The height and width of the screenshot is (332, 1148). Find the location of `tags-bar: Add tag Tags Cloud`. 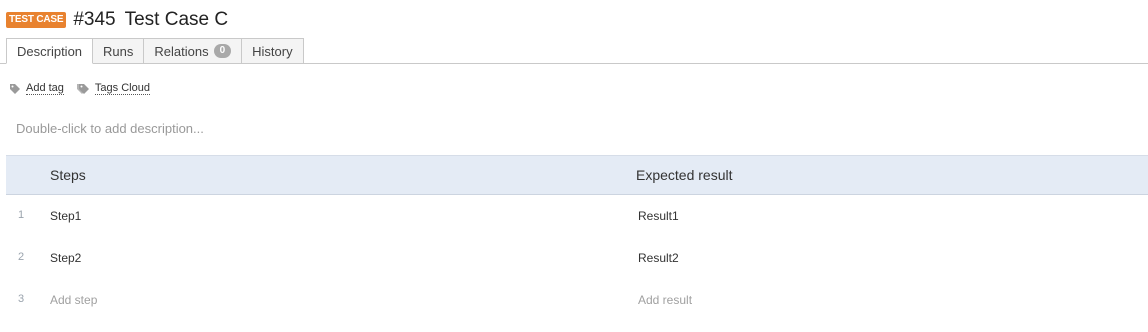

tags-bar: Add tag Tags Cloud is located at coordinates (85, 88).